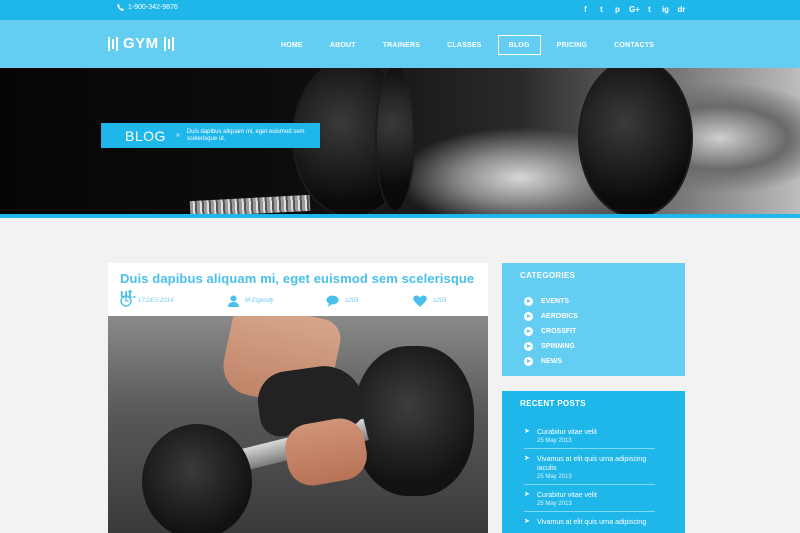  I want to click on recent-post-title: Vivamus at elit quis urna adipiscing, so click(592, 522).